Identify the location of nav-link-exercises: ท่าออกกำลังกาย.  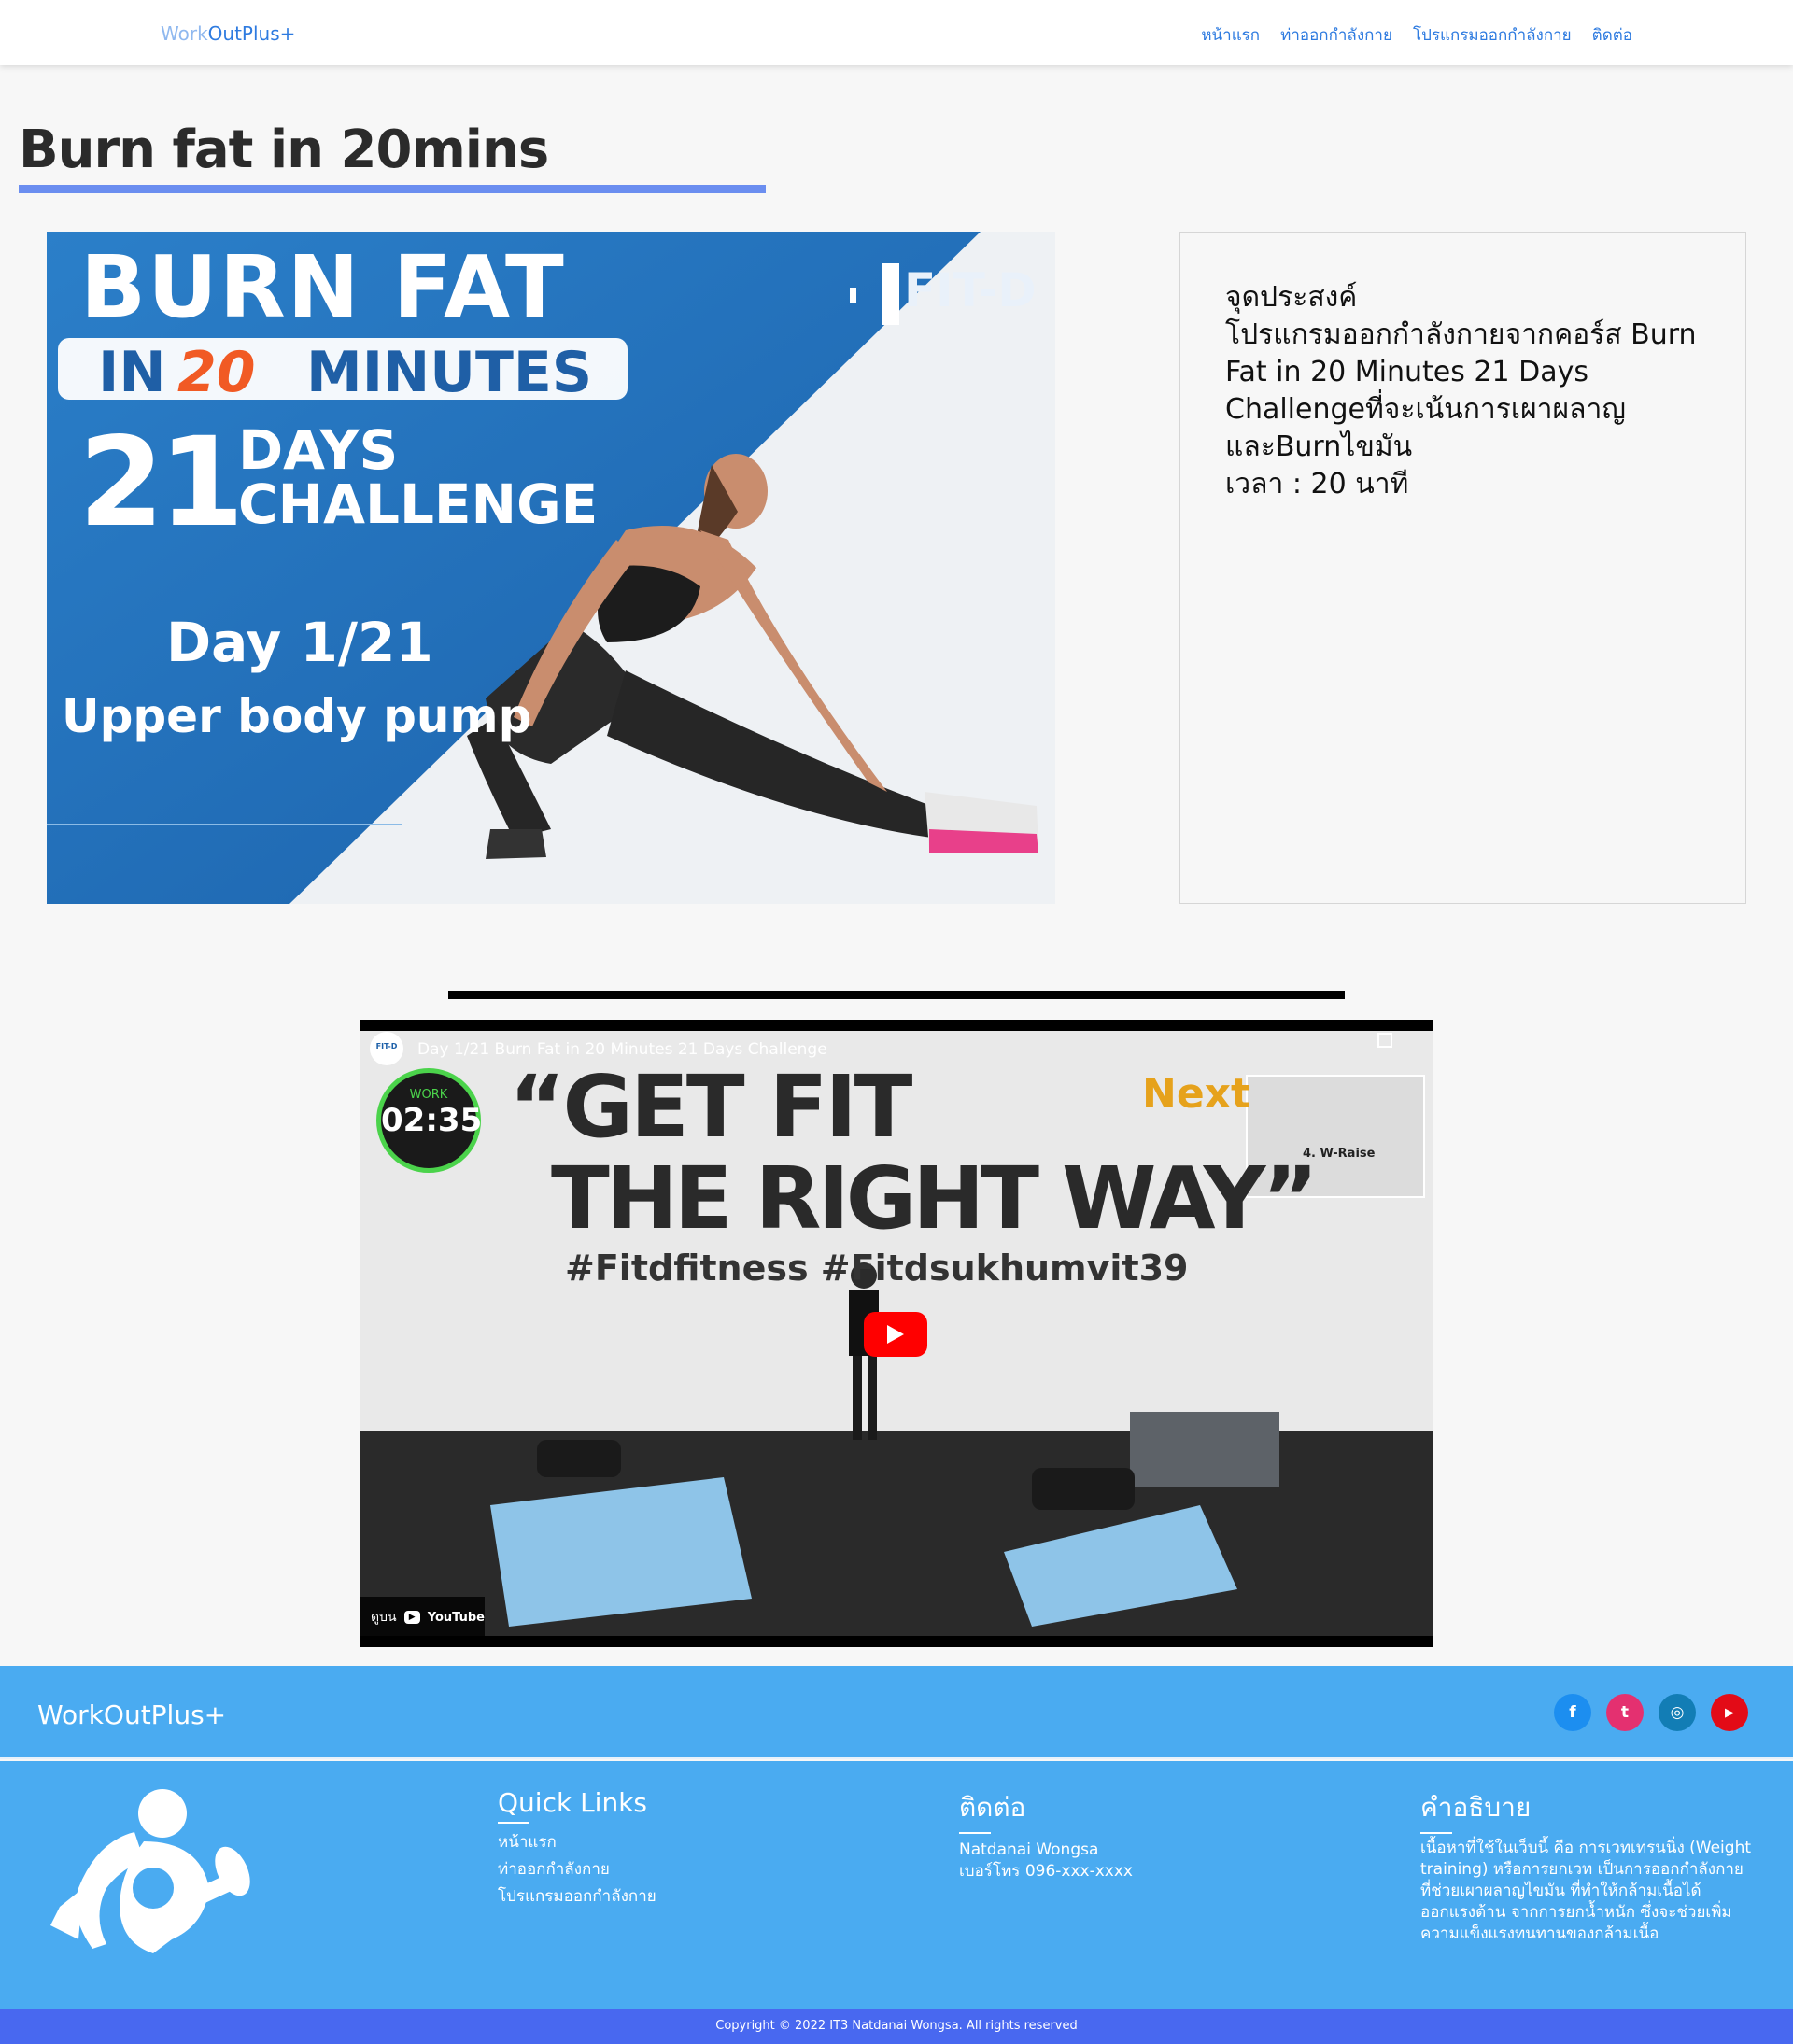
(1336, 35).